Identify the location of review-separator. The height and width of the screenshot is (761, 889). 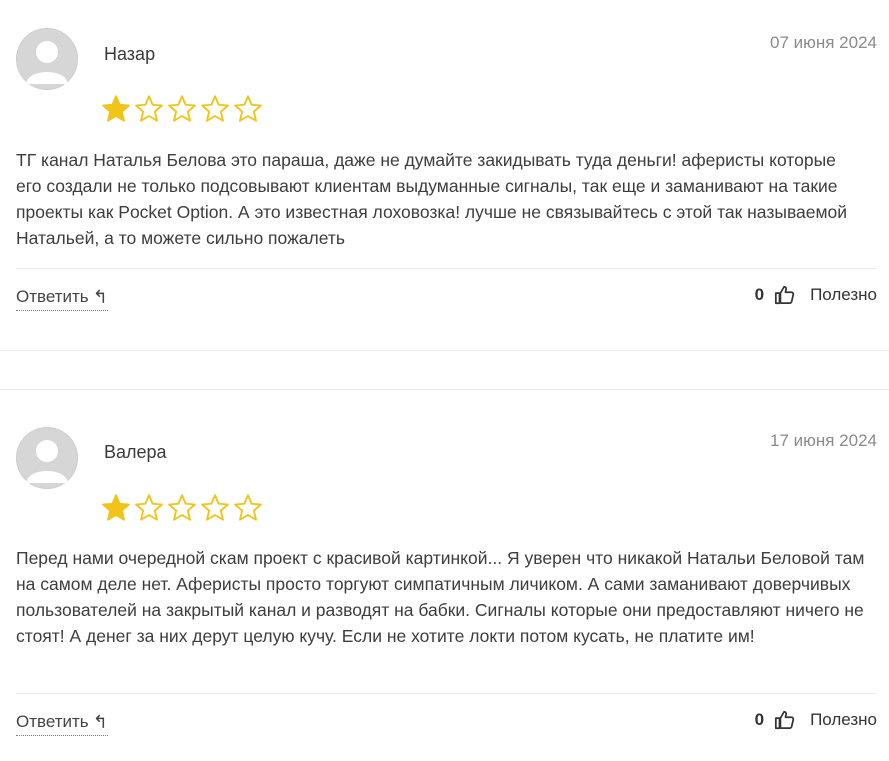
(444, 370).